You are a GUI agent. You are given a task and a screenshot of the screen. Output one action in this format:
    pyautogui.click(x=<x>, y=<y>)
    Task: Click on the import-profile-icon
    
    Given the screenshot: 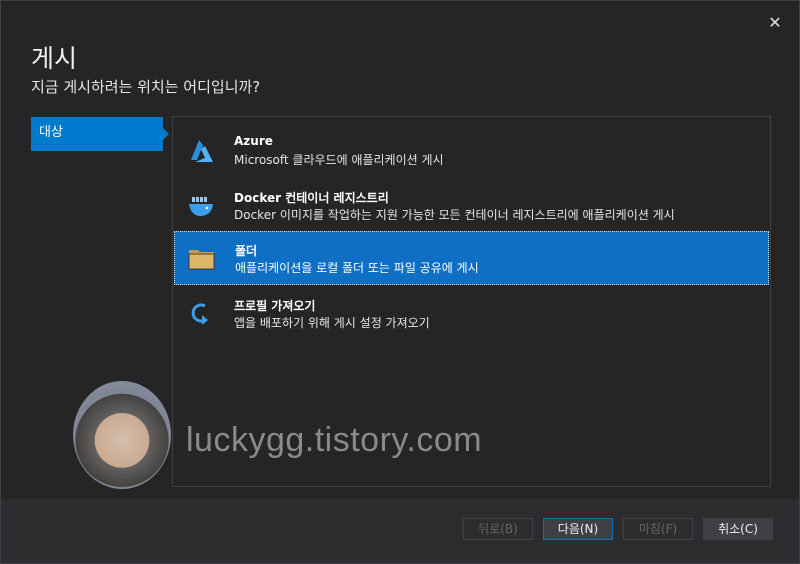 What is the action you would take?
    pyautogui.click(x=201, y=314)
    